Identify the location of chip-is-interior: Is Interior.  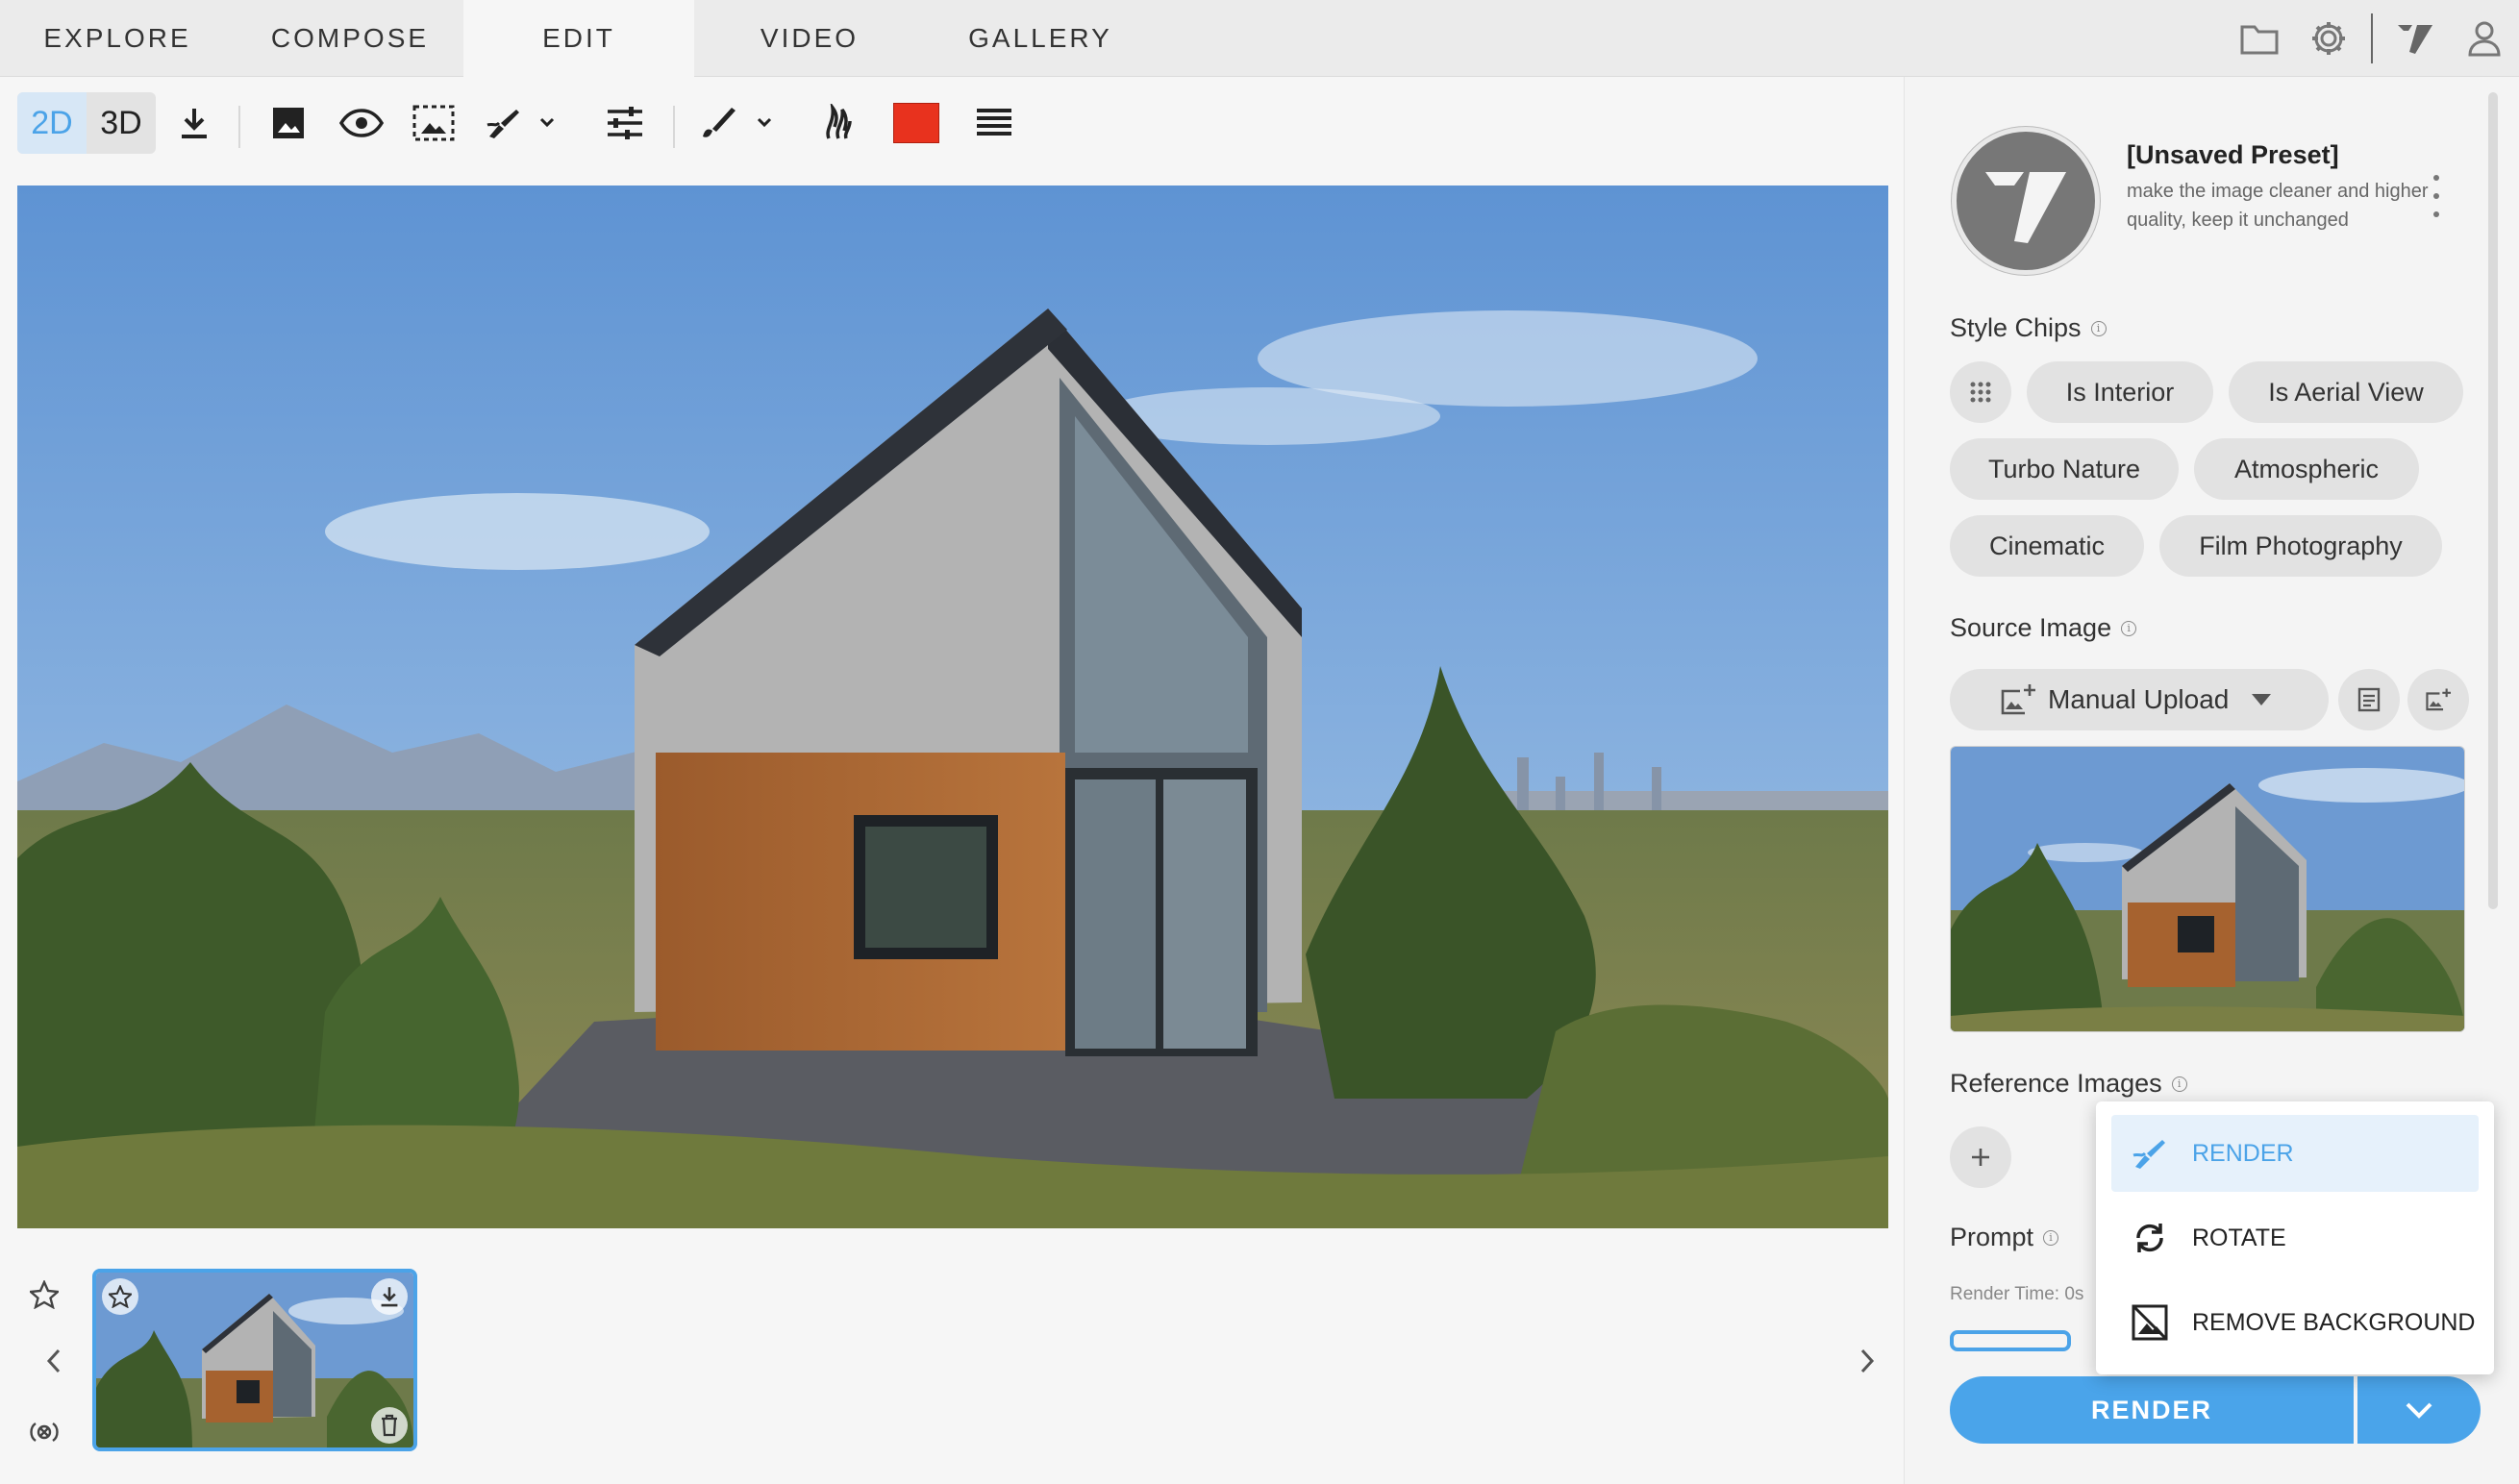
(2120, 392).